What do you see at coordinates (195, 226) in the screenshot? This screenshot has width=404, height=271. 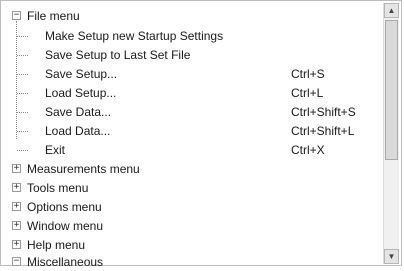 I see `tree-node-window-menu: + Window menu` at bounding box center [195, 226].